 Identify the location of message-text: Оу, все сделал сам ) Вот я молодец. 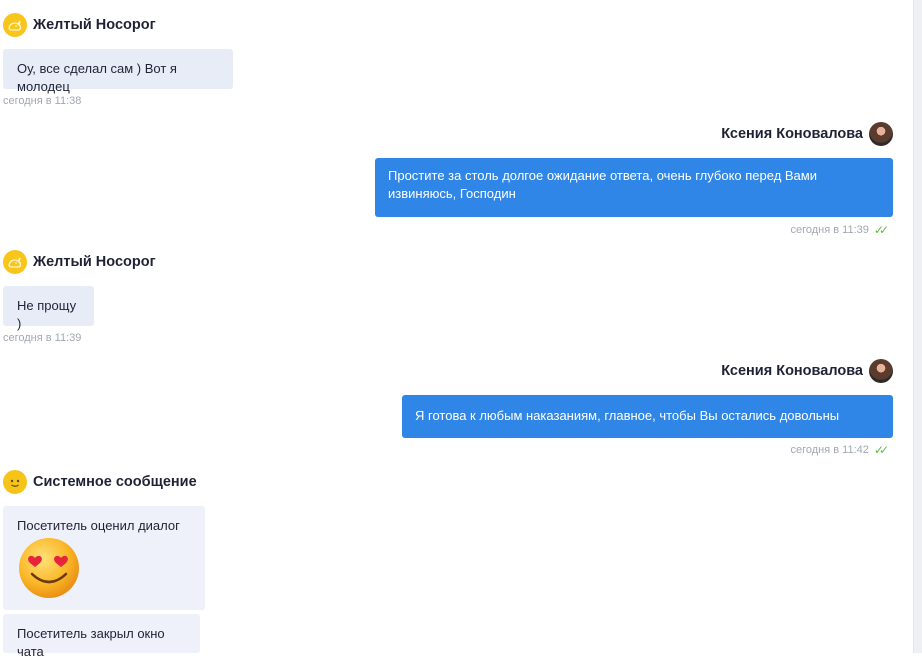
(97, 77).